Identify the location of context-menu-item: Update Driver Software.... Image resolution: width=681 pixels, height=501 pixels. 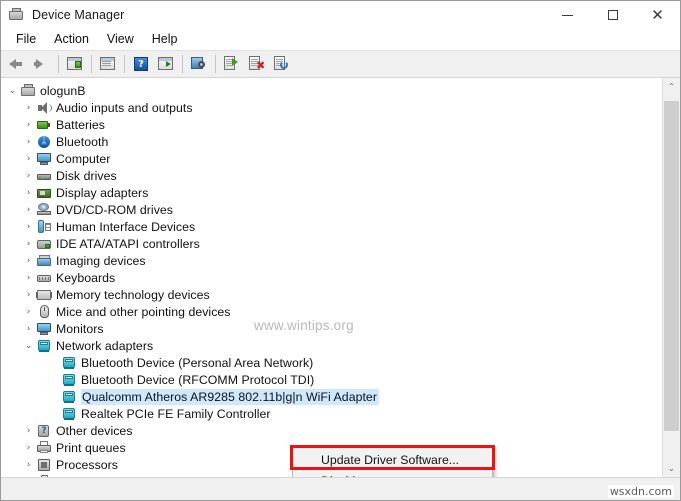
(392, 459).